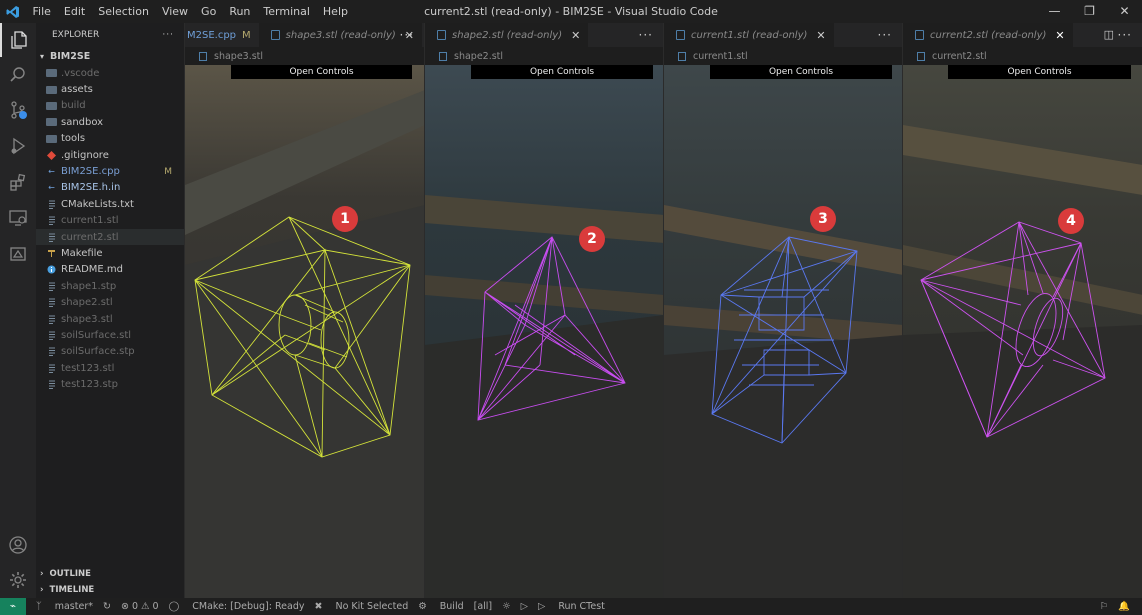 This screenshot has height=615, width=1142. What do you see at coordinates (18, 254) in the screenshot?
I see `cmake-icon` at bounding box center [18, 254].